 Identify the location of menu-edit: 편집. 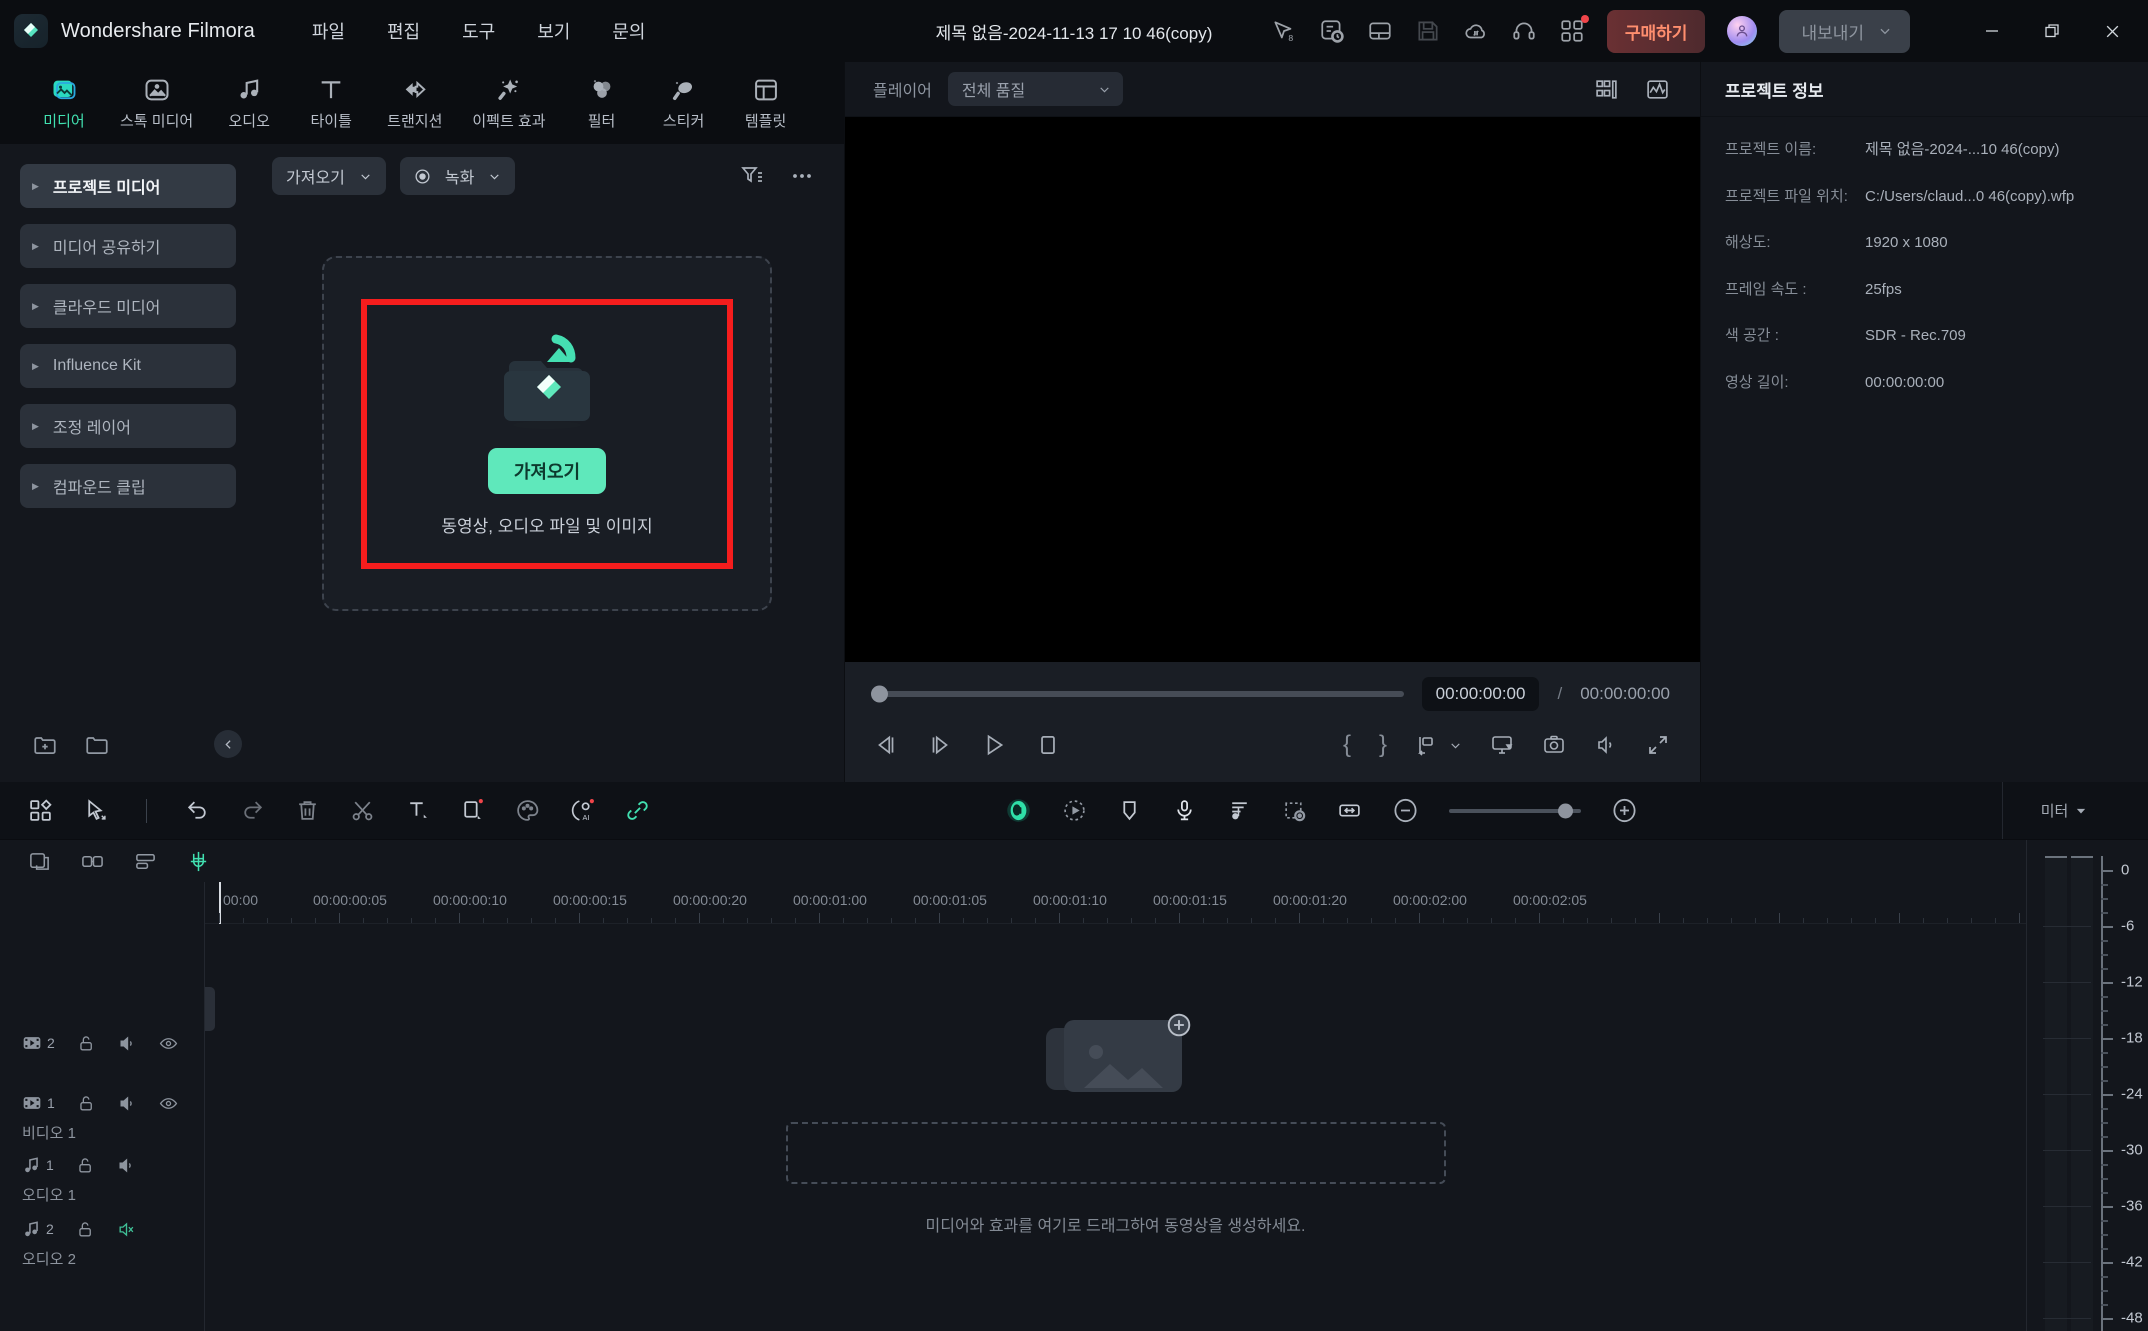
(403, 31).